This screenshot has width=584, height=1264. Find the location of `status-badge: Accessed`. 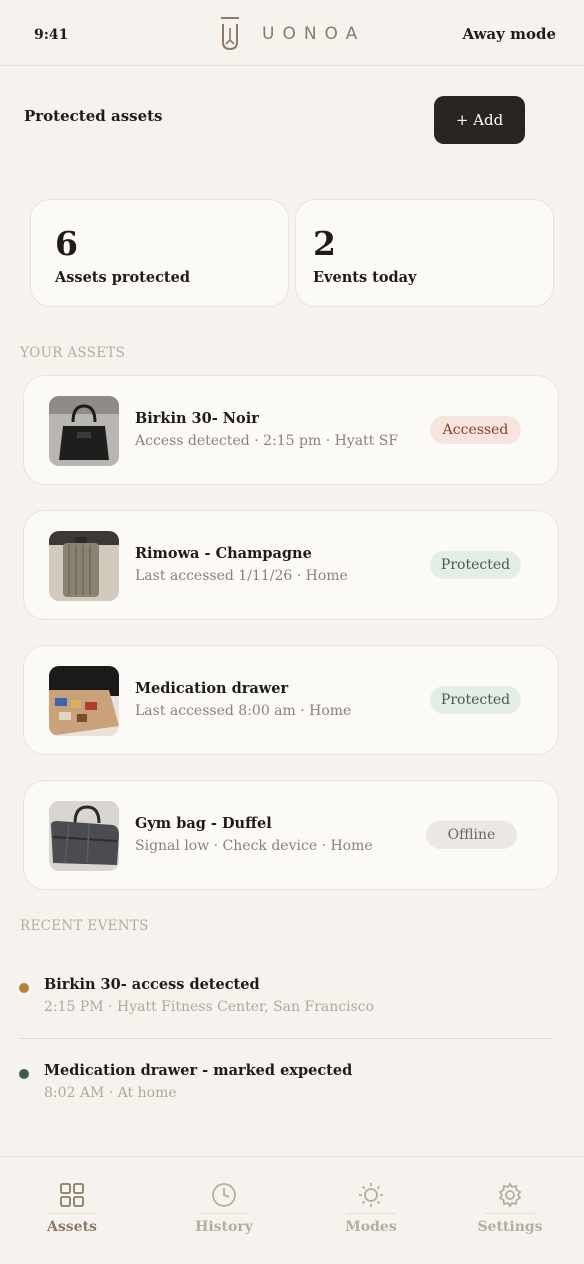

status-badge: Accessed is located at coordinates (475, 430).